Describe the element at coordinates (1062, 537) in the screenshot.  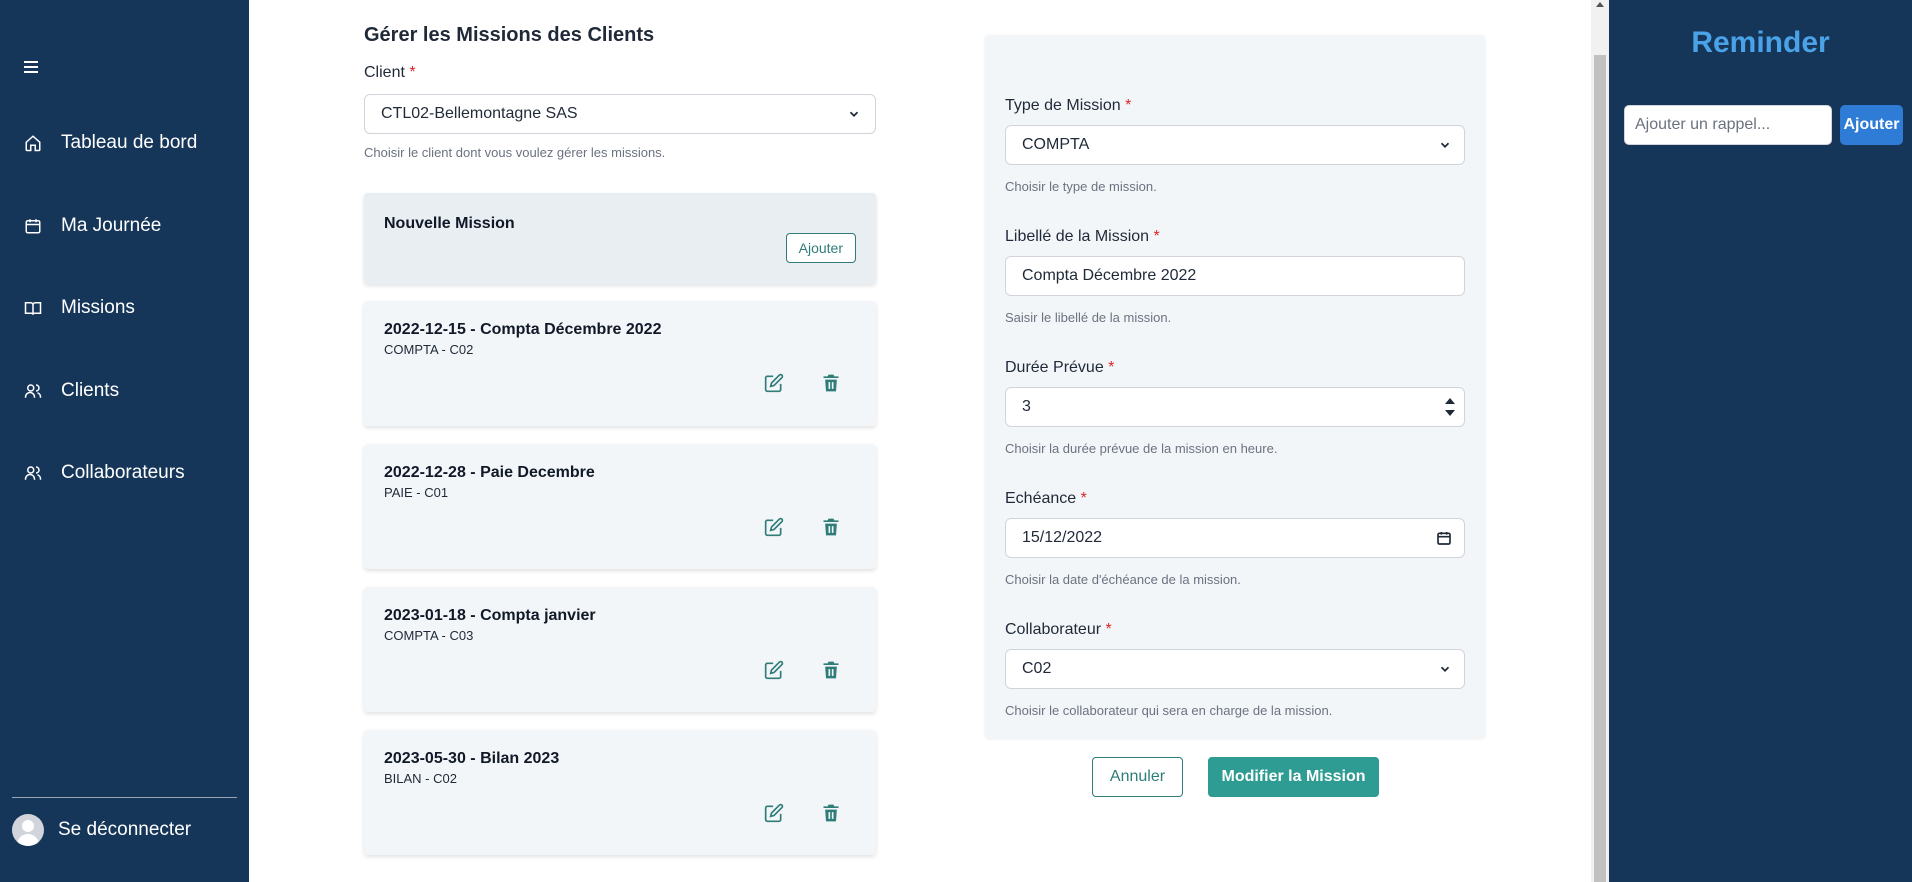
I see `echeance-value: 15/12/2022` at that location.